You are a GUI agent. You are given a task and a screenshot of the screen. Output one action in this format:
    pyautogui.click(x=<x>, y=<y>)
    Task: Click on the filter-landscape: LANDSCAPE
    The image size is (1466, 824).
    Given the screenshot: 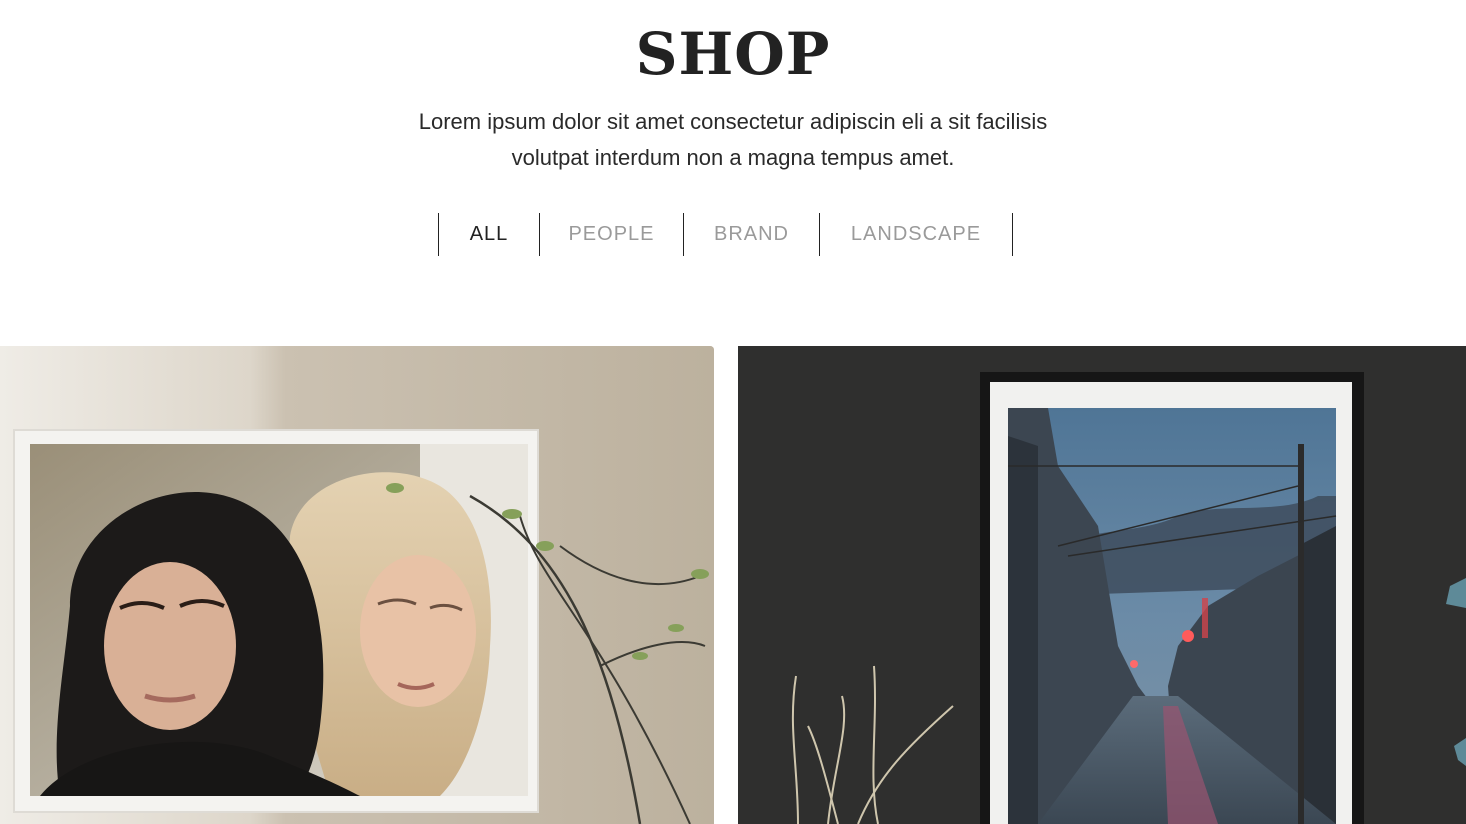 What is the action you would take?
    pyautogui.click(x=916, y=234)
    